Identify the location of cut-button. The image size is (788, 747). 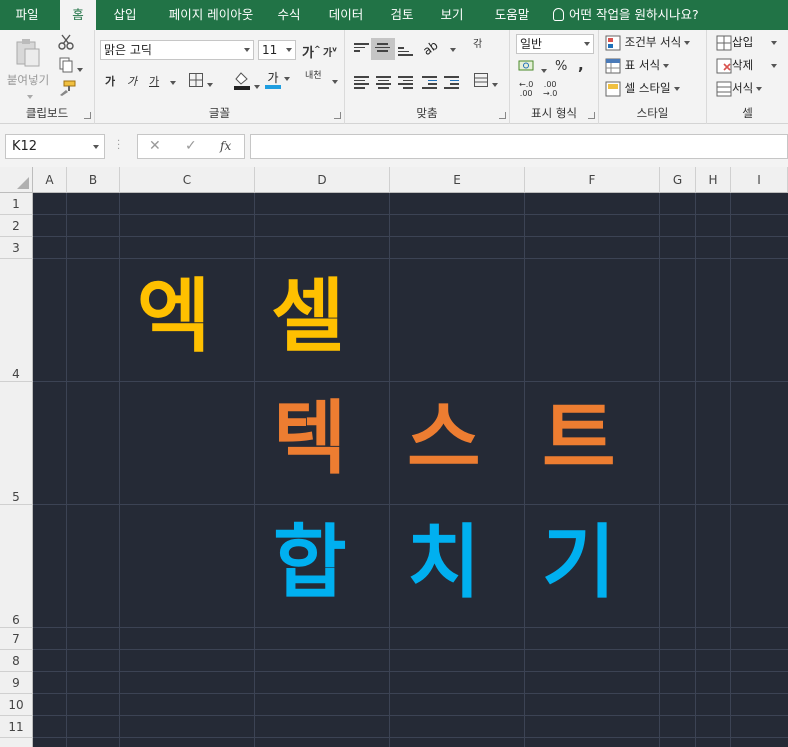
(66, 44).